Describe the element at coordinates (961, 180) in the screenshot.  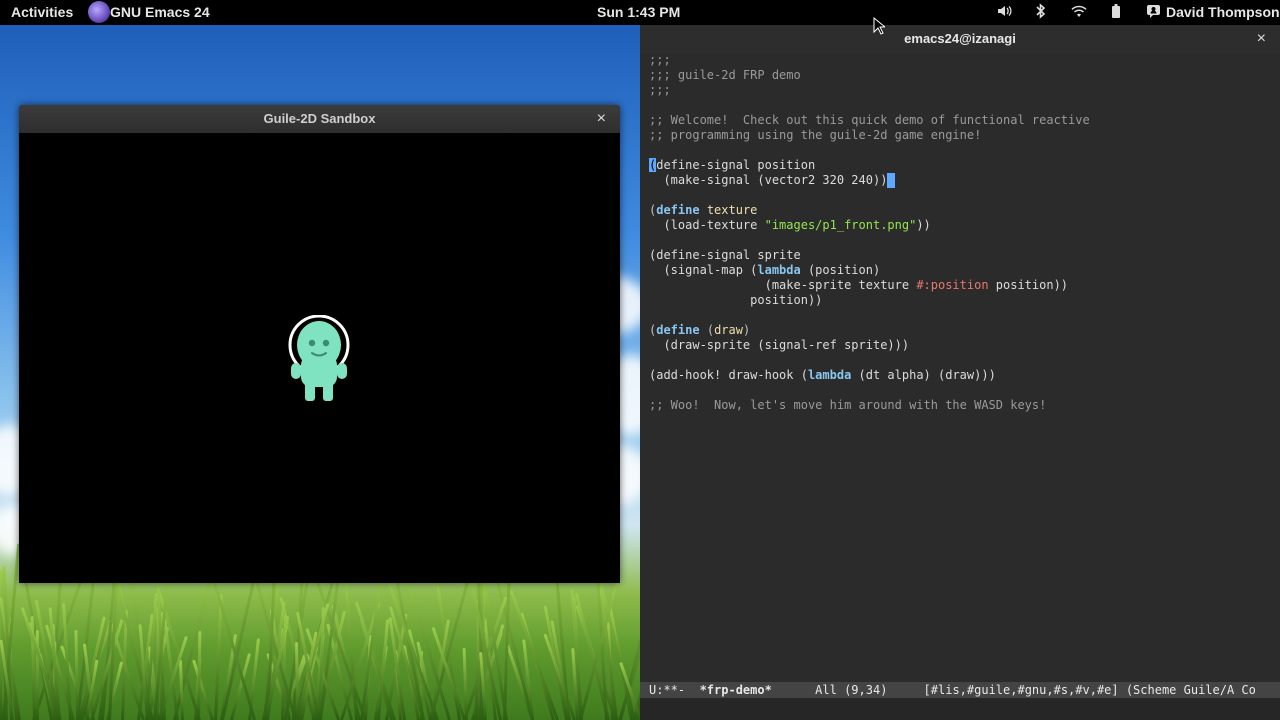
I see `code-line: (make-signal (vector2 320 240))` at that location.